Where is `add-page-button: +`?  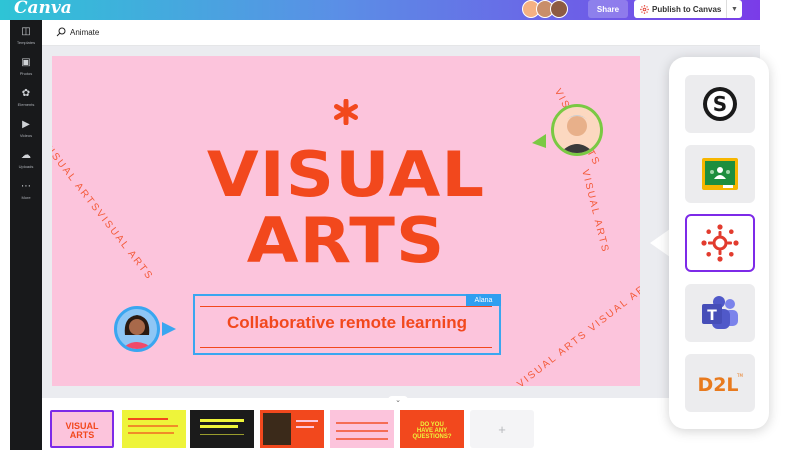
add-page-button: + is located at coordinates (502, 429).